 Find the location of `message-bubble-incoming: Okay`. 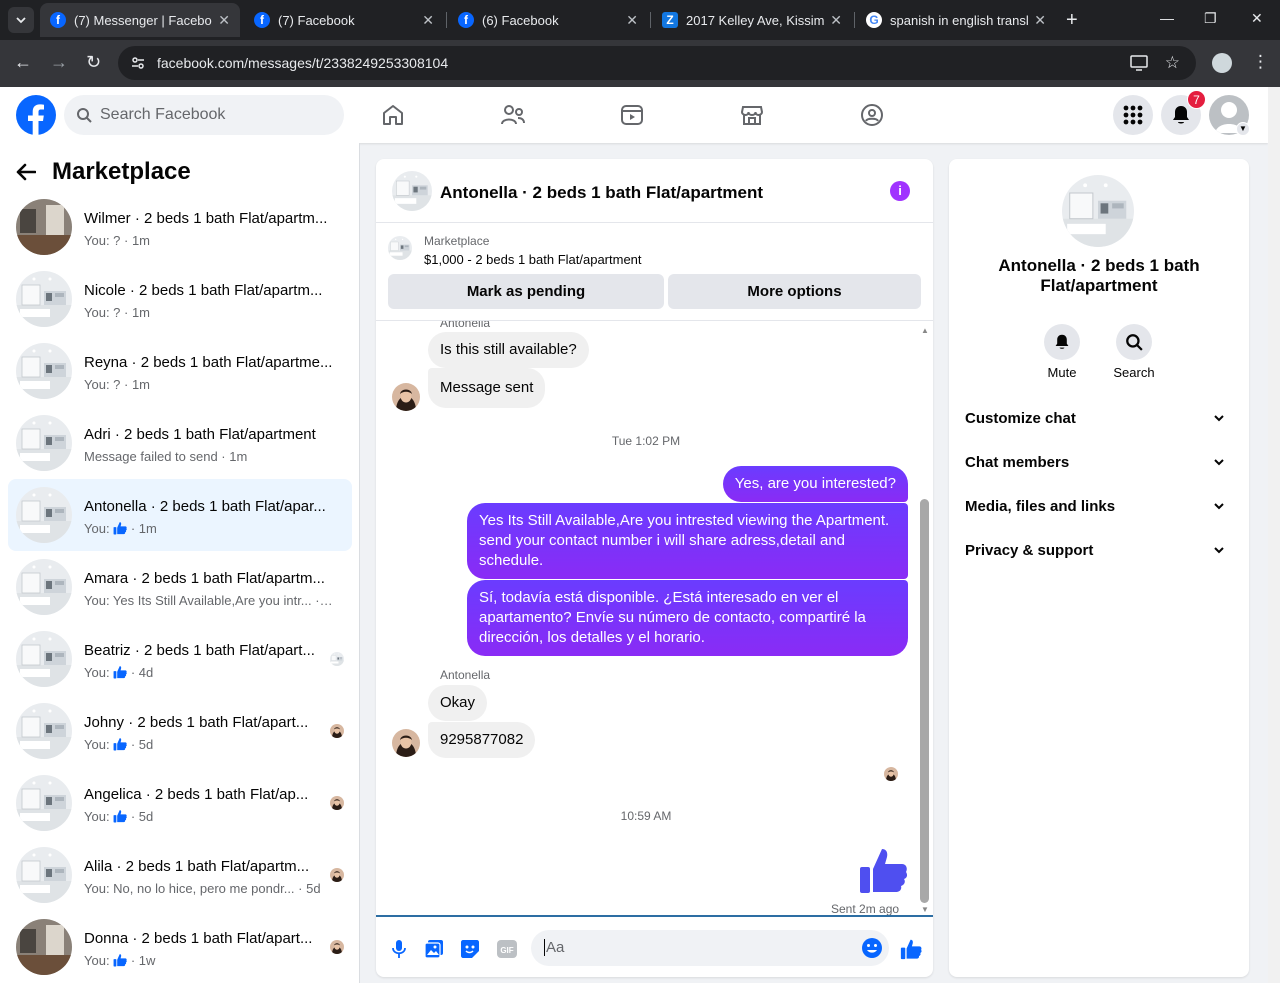

message-bubble-incoming: Okay is located at coordinates (458, 703).